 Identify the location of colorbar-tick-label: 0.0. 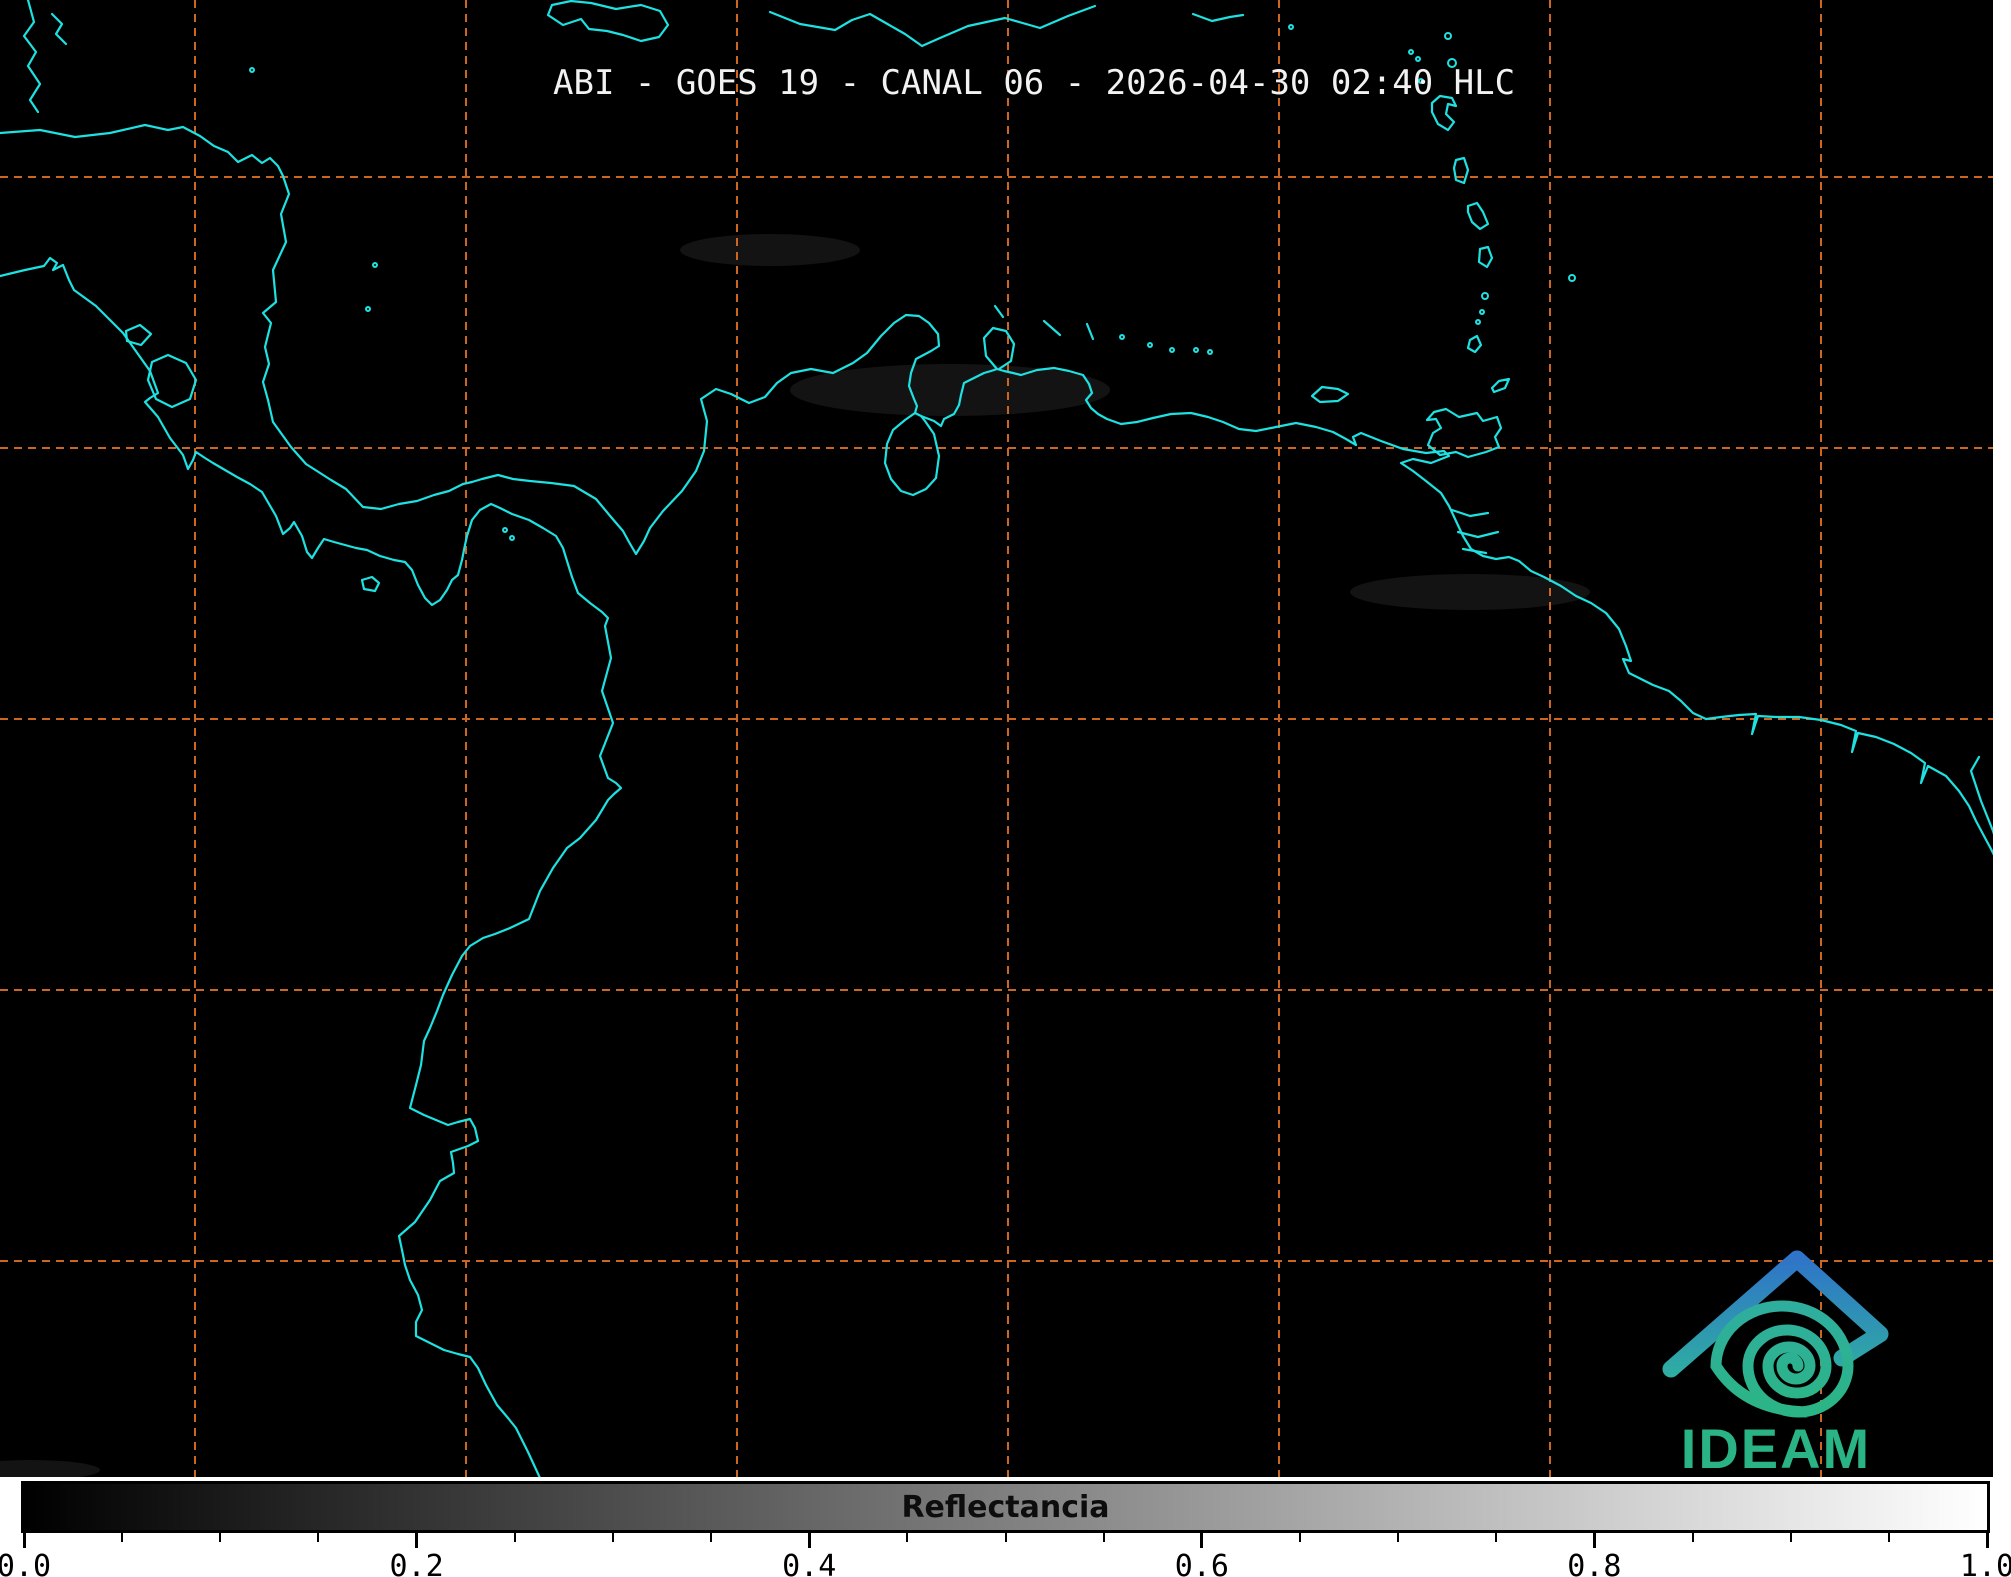
(26, 1563).